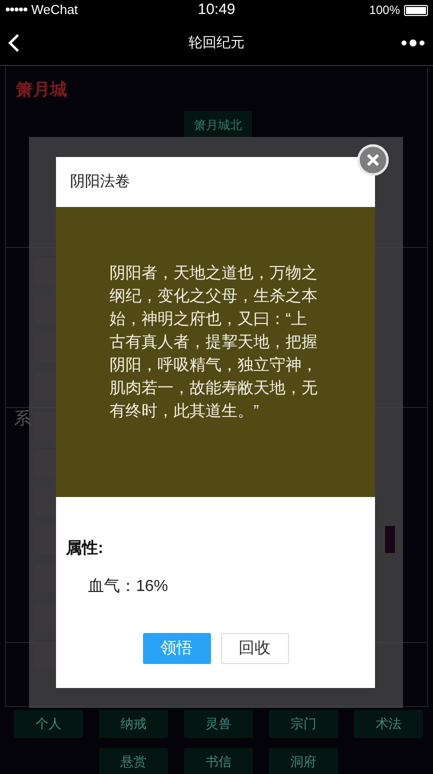 The height and width of the screenshot is (774, 433). I want to click on recycle-button: 回收, so click(254, 648).